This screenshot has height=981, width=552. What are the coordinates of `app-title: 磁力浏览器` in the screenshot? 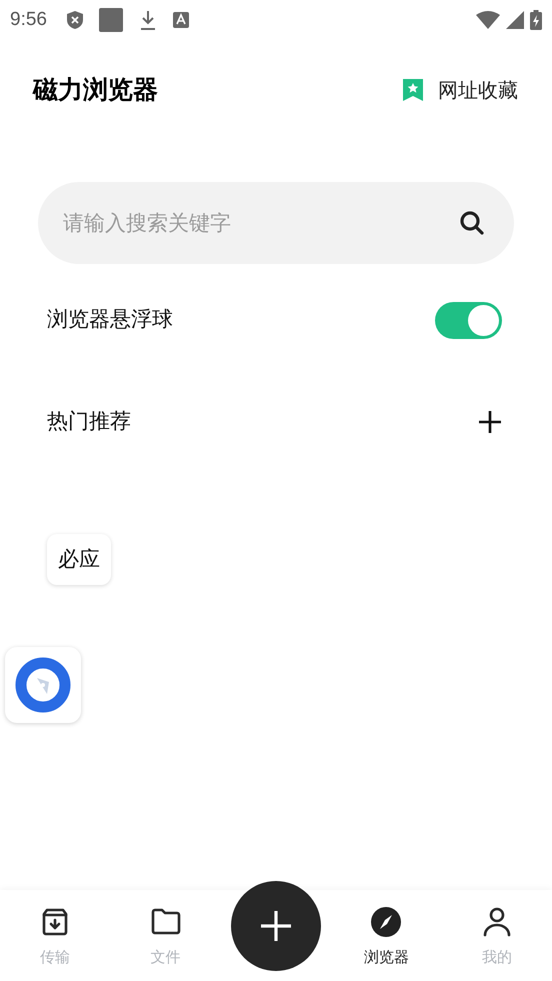 It's located at (95, 90).